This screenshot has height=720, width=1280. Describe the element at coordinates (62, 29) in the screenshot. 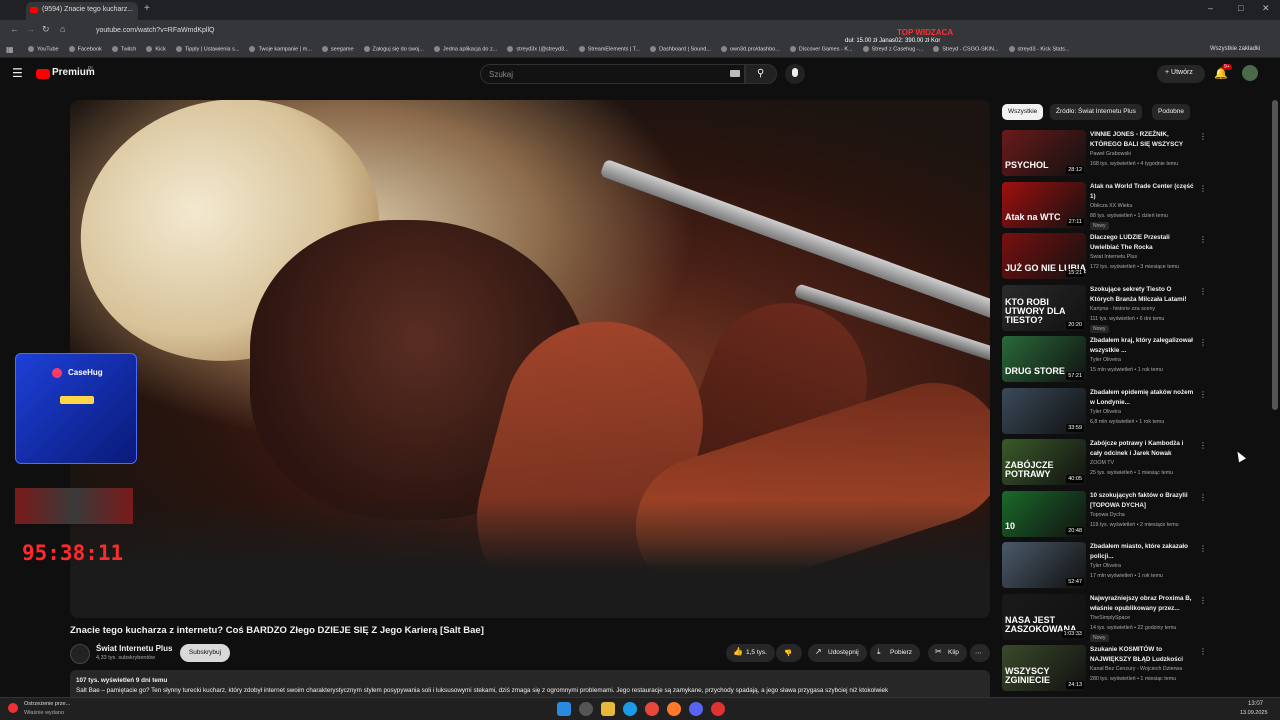

I see `home-icon: ⌂` at that location.